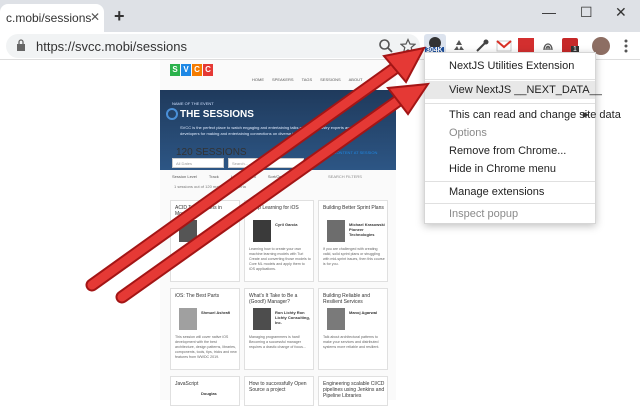 This screenshot has width=640, height=406. I want to click on site-nav: HOME SPEAKERS TAGS SESSIONS ABOUT ACCO, so click(317, 79).